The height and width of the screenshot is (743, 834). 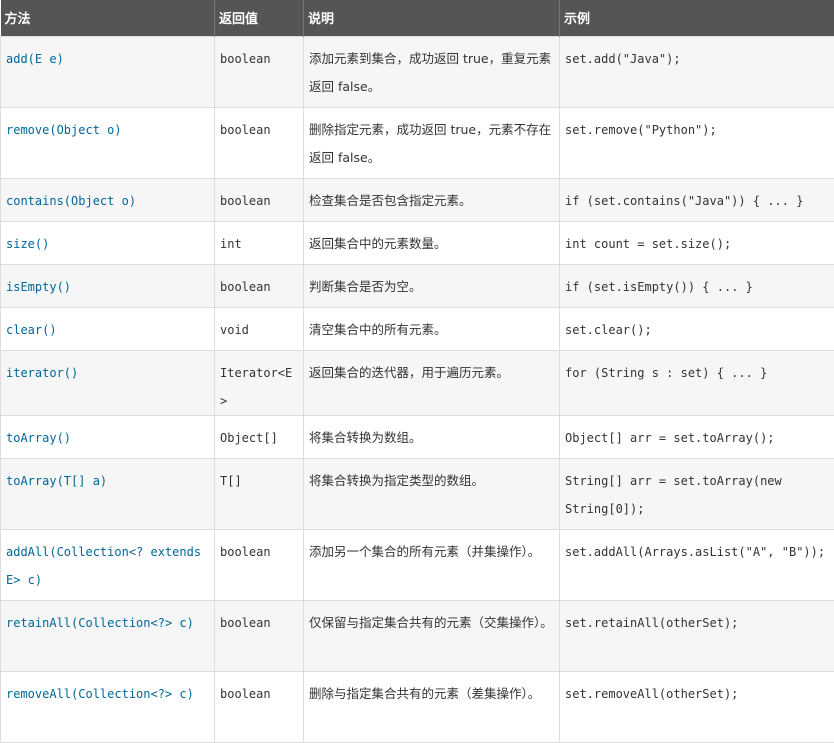 What do you see at coordinates (432, 285) in the screenshot?
I see `description-cell: 判断集合是否为空。` at bounding box center [432, 285].